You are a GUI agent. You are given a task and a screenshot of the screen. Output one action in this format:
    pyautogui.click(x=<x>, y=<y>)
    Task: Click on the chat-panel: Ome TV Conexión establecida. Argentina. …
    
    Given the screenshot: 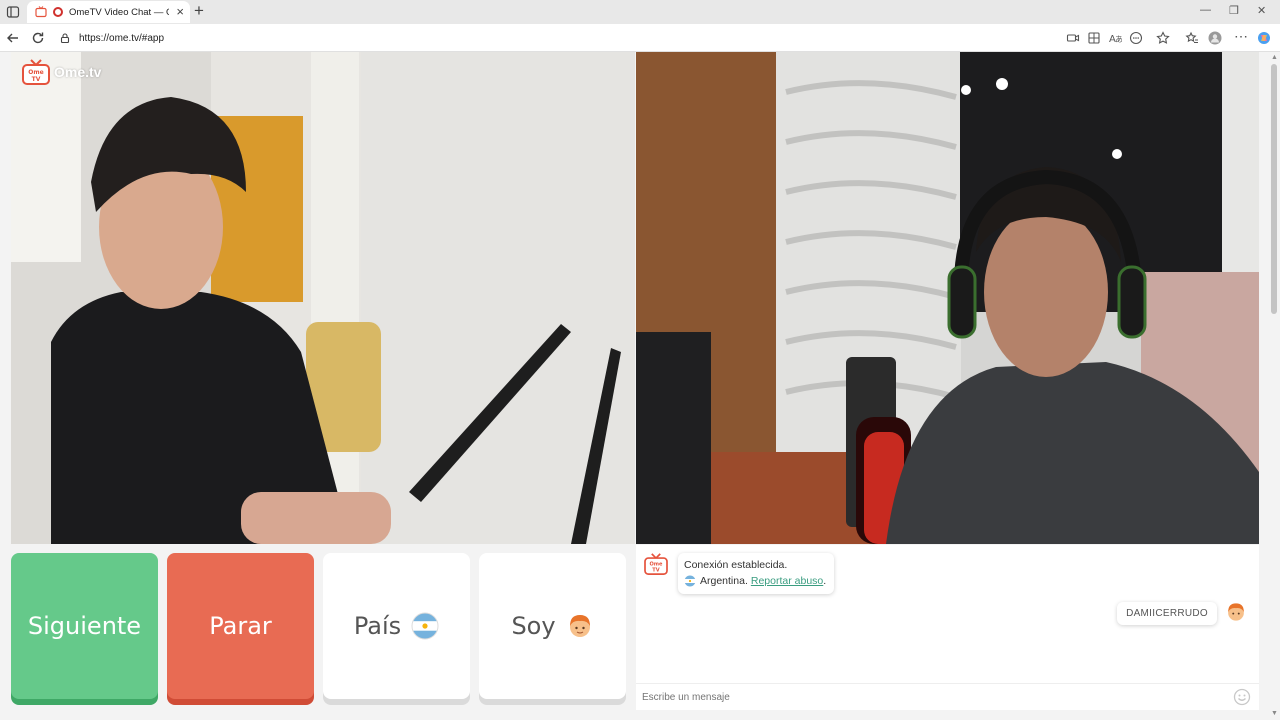 What is the action you would take?
    pyautogui.click(x=947, y=627)
    